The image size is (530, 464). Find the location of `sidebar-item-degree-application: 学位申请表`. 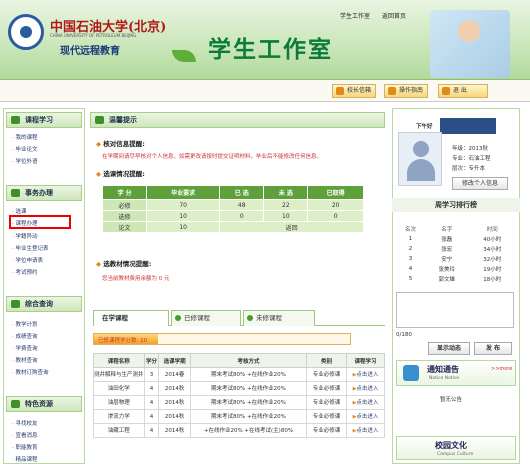

sidebar-item-degree-application: 学位申请表 is located at coordinates (28, 260).